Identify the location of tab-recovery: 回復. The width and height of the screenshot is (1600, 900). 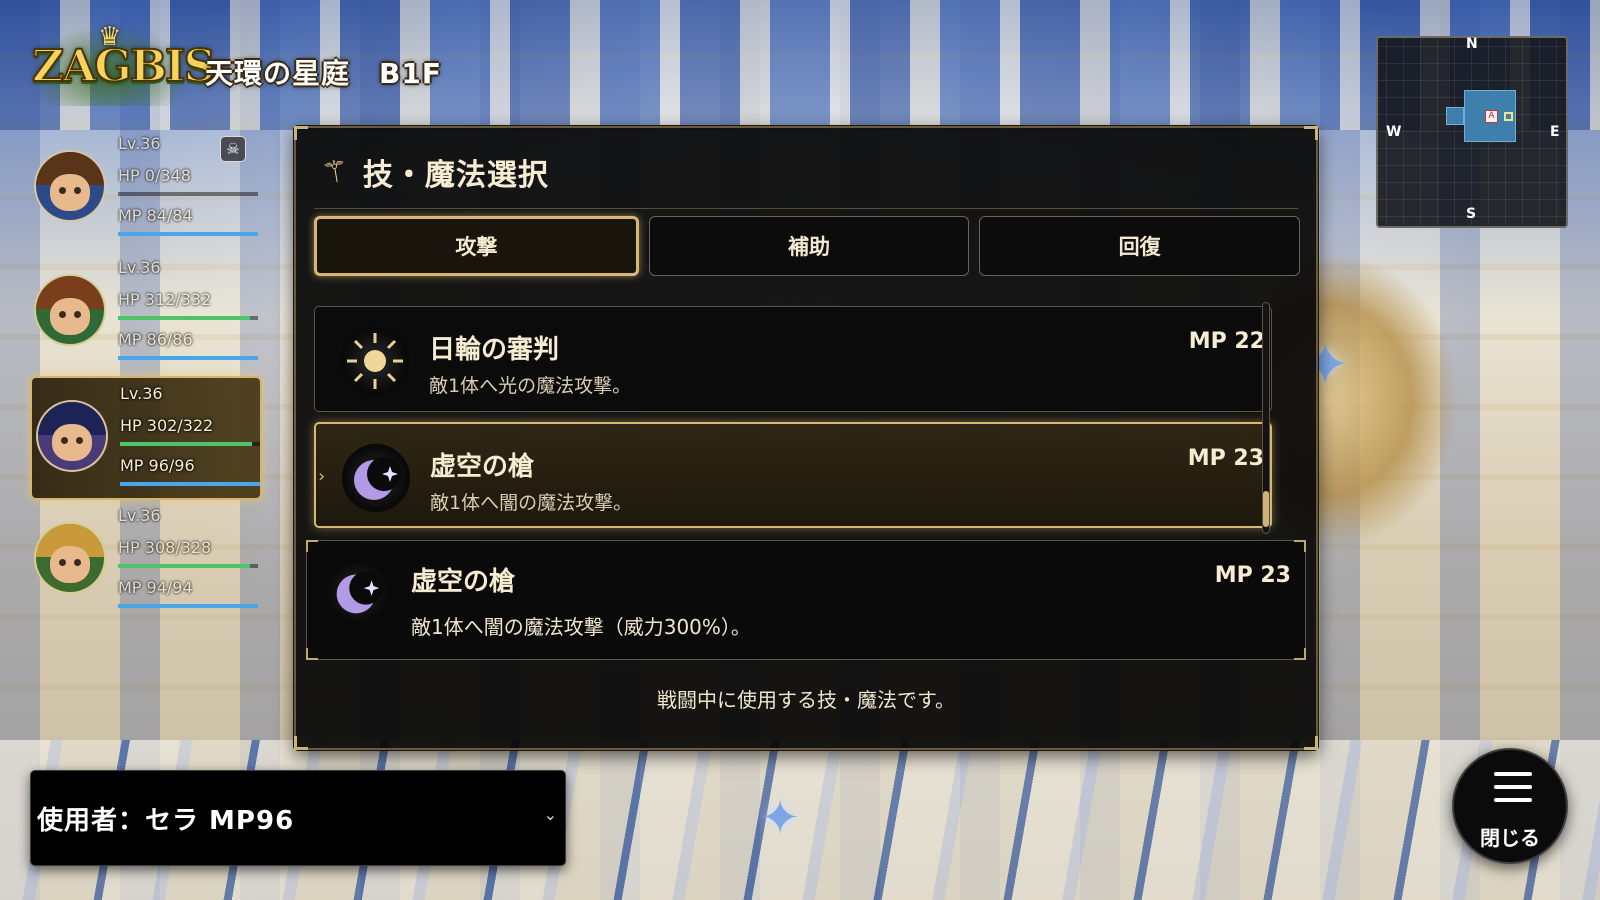
(1140, 246).